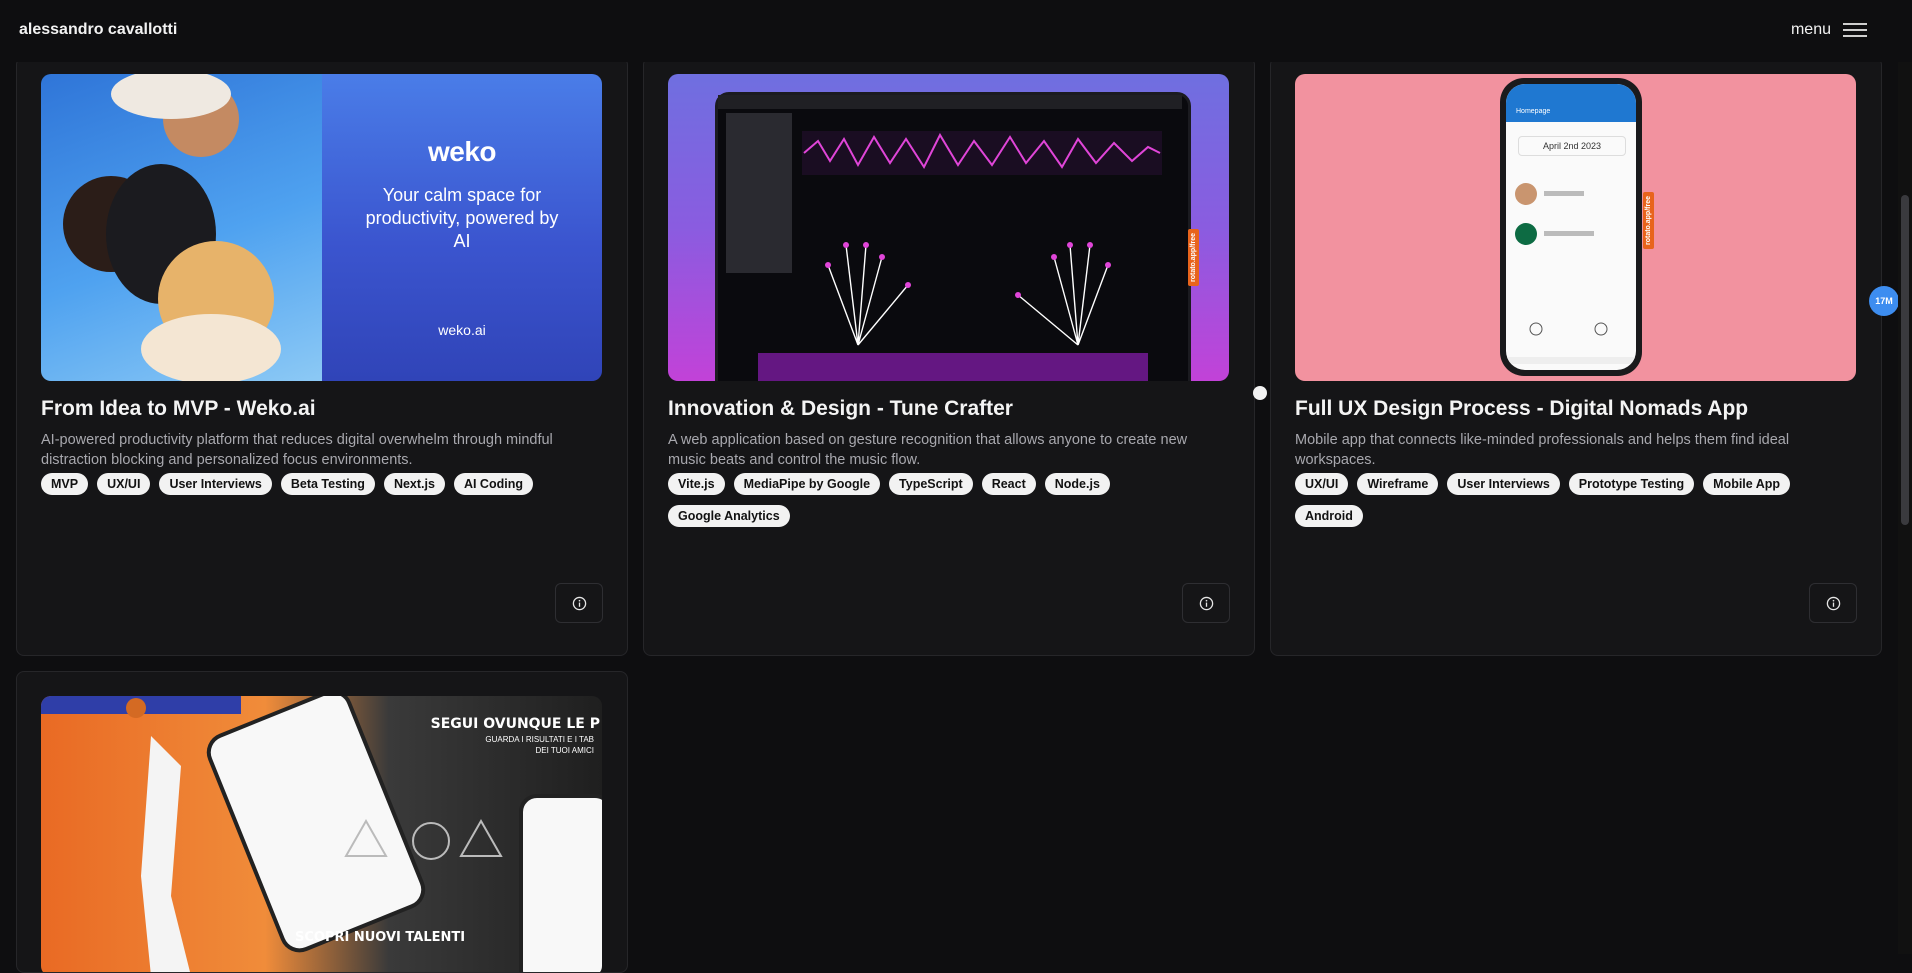 The width and height of the screenshot is (1912, 973). I want to click on tag: Wireframe, so click(1398, 484).